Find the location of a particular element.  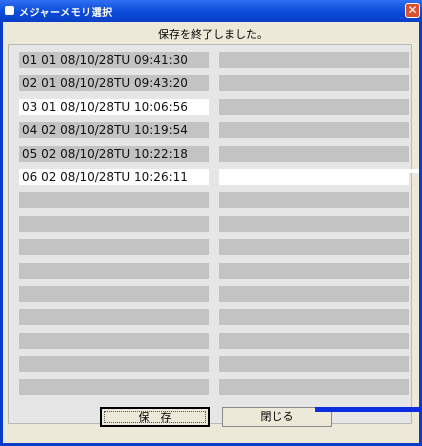

memory-slot-left-2: 02 01 08/10/28TU 09:43:20 is located at coordinates (114, 83).